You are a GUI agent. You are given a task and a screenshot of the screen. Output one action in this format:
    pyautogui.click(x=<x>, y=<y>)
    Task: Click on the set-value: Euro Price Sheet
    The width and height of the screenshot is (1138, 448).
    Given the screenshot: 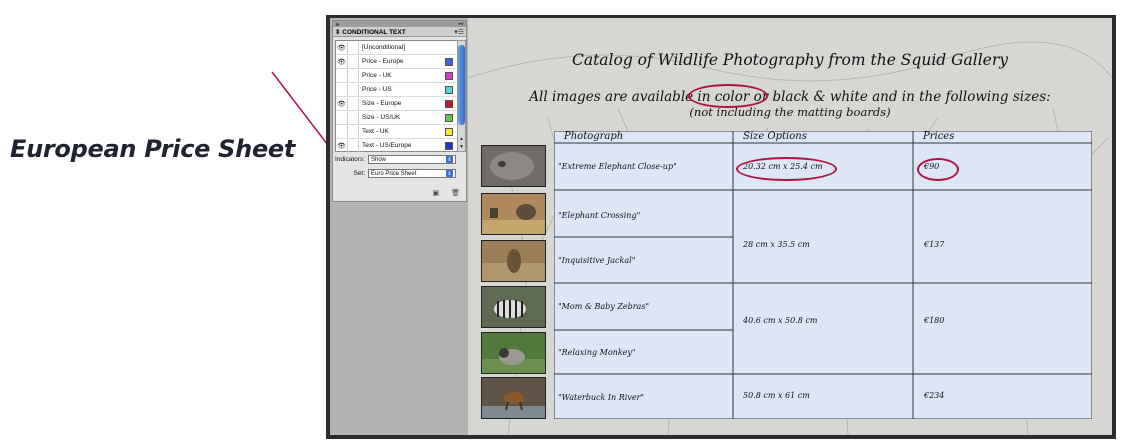 What is the action you would take?
    pyautogui.click(x=394, y=173)
    